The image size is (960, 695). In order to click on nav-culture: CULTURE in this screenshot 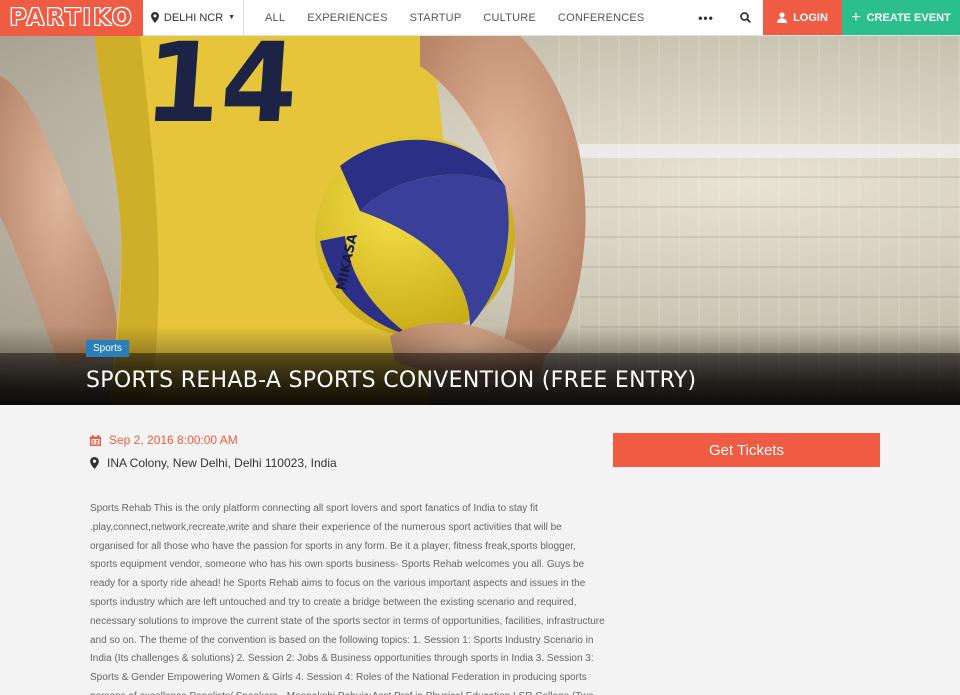, I will do `click(509, 18)`.